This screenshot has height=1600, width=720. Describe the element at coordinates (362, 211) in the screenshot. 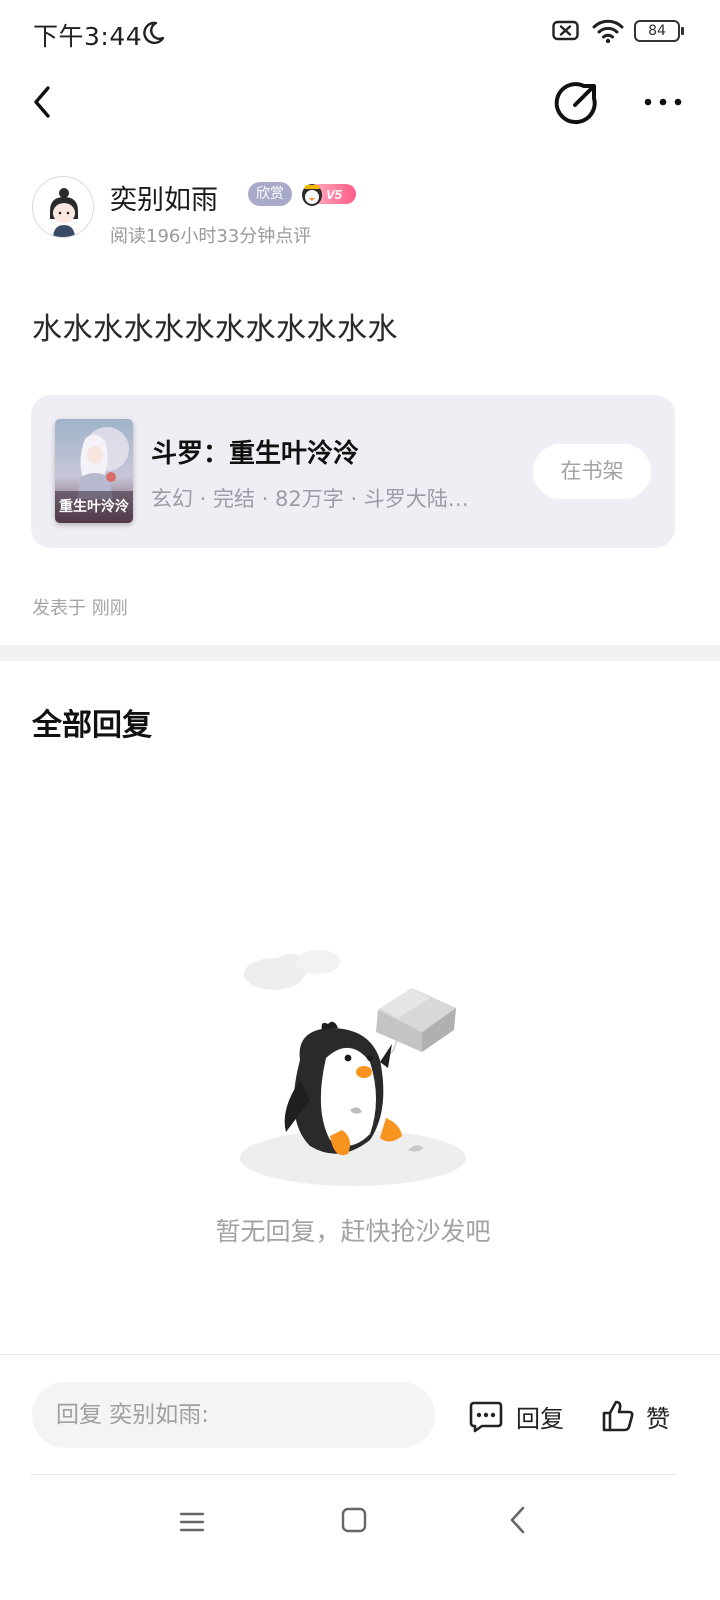

I see `author-header: 奕别如雨 欣赏 V5 阅读196小时33分钟点评` at that location.